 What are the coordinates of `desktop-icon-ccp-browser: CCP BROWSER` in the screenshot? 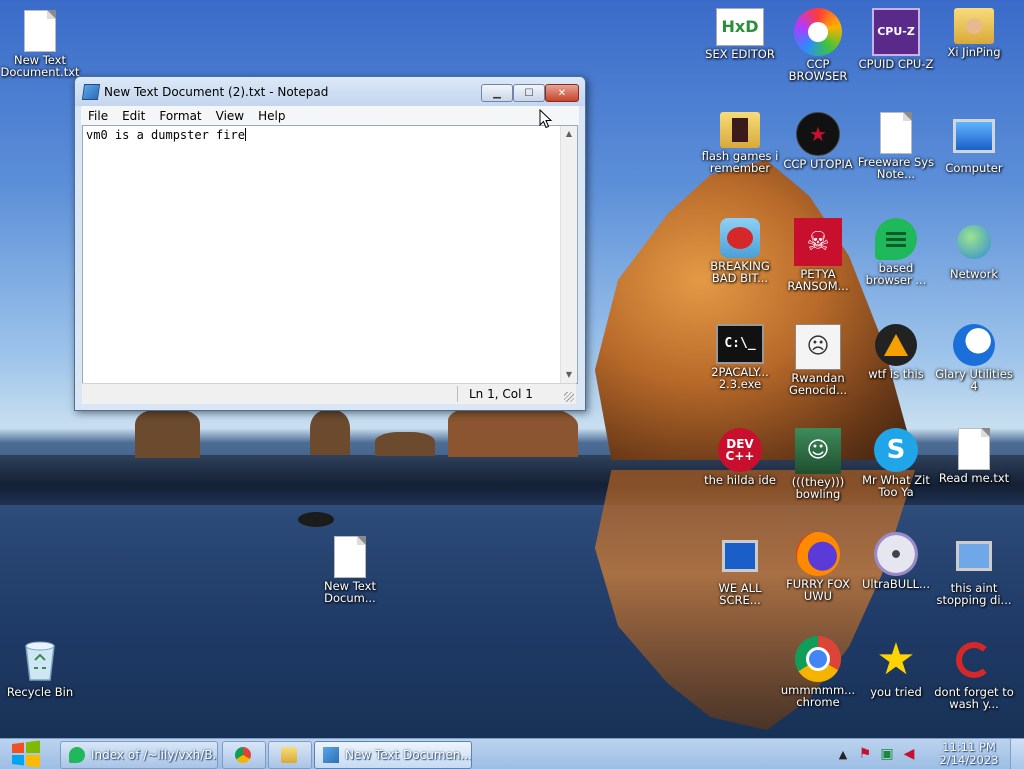 It's located at (818, 45).